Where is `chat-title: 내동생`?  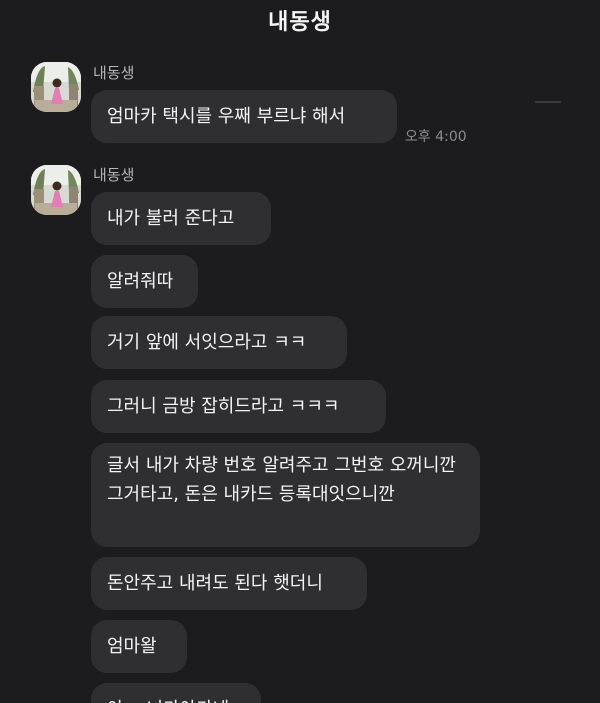 chat-title: 내동생 is located at coordinates (300, 22).